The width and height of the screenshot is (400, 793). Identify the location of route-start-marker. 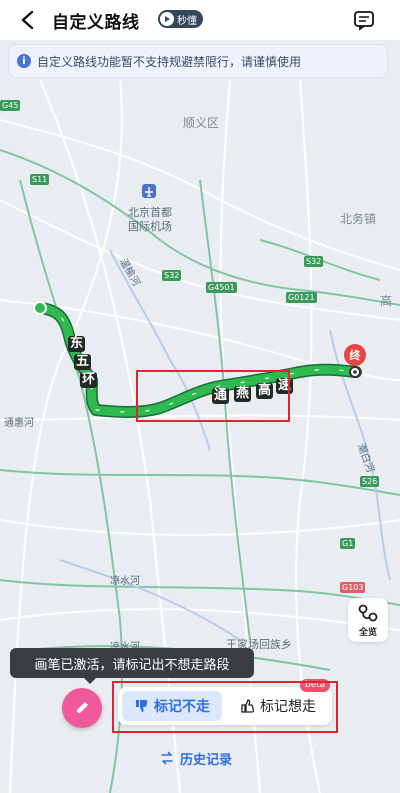
(40, 308).